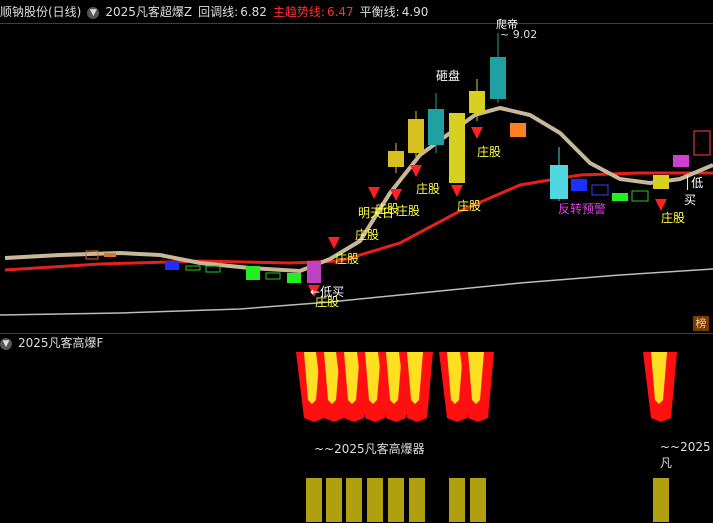 The image size is (713, 523). What do you see at coordinates (340, 12) in the screenshot?
I see `trend-value: 6.47` at bounding box center [340, 12].